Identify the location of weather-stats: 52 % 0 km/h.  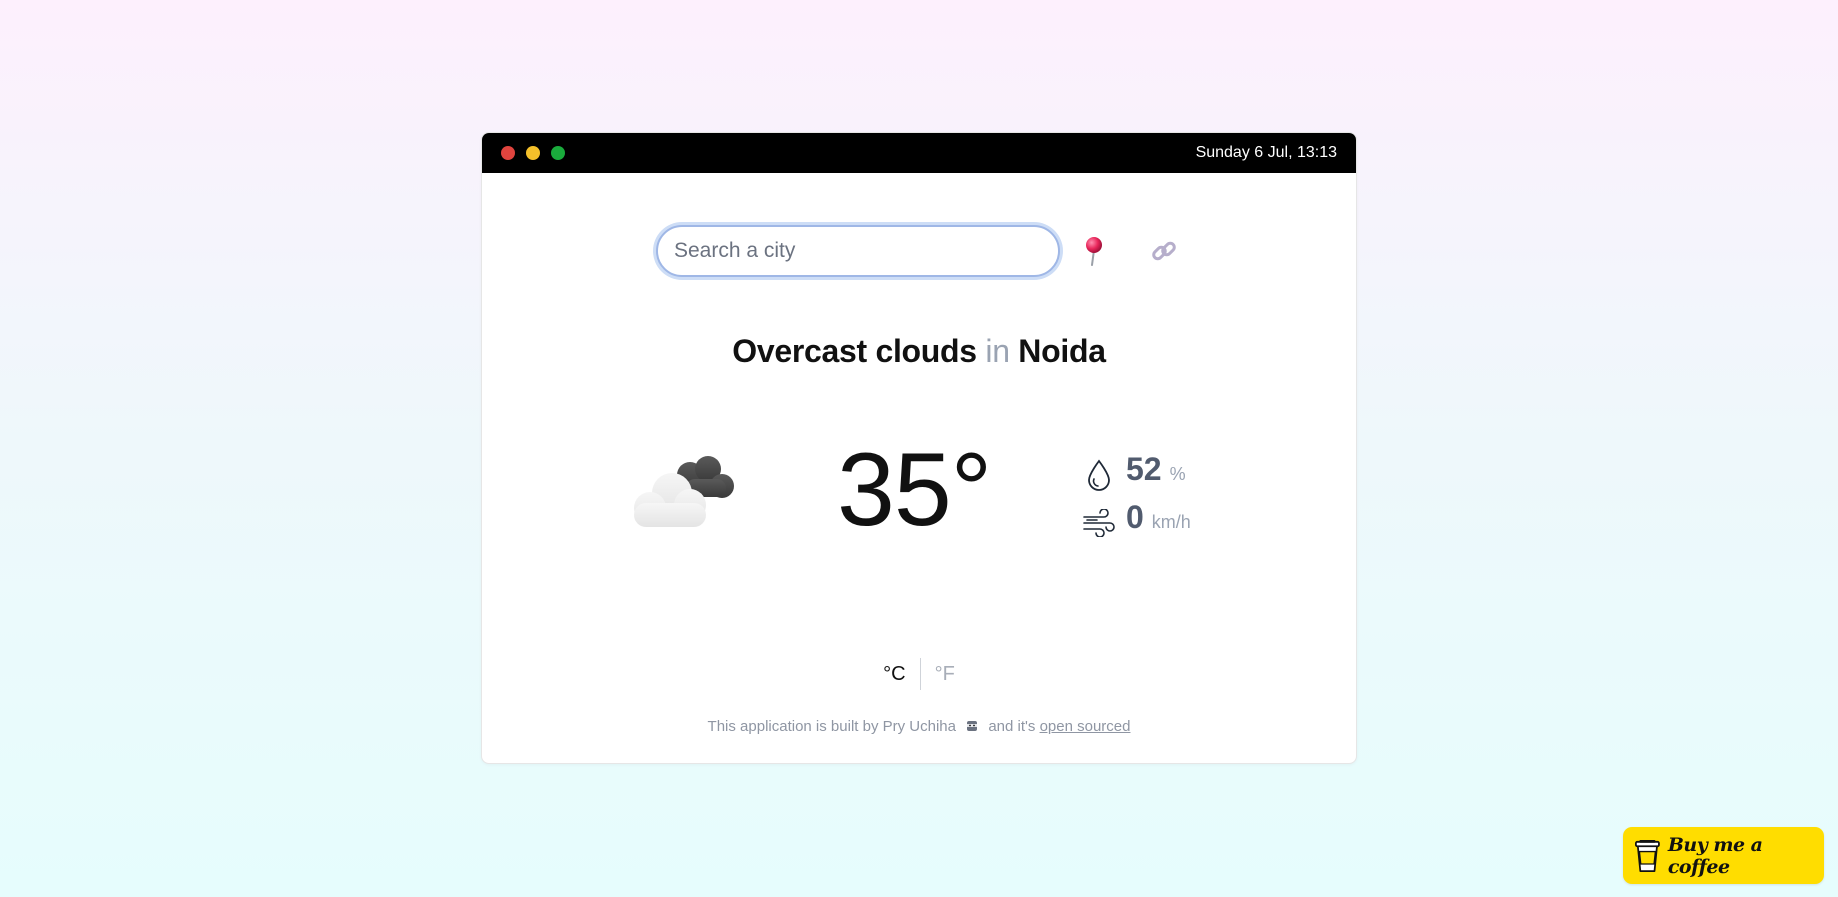
(1136, 499).